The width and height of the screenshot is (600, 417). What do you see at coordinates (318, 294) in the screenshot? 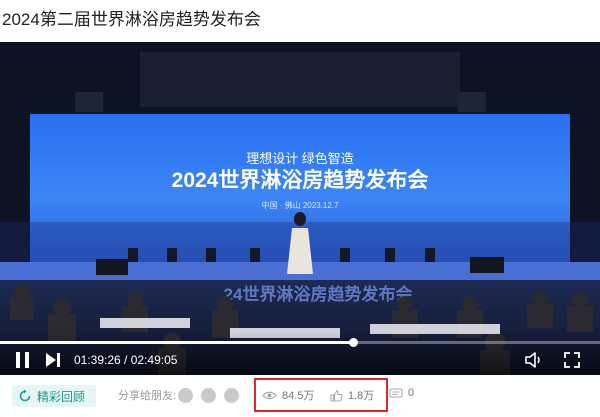
I see `floor-banner: 24世界淋浴房趋势发布会` at bounding box center [318, 294].